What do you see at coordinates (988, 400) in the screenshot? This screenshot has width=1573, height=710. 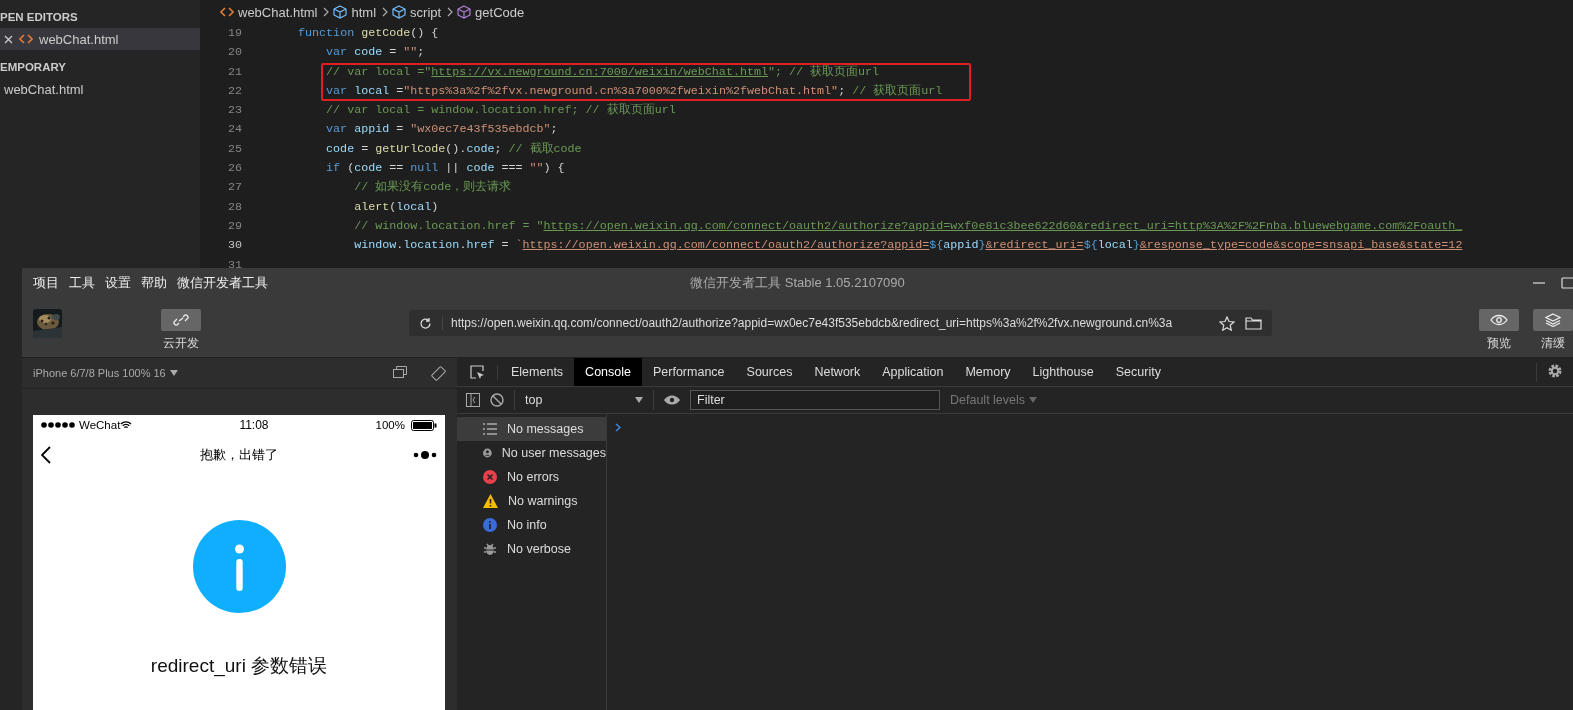 I see `levels-select: Default levels` at bounding box center [988, 400].